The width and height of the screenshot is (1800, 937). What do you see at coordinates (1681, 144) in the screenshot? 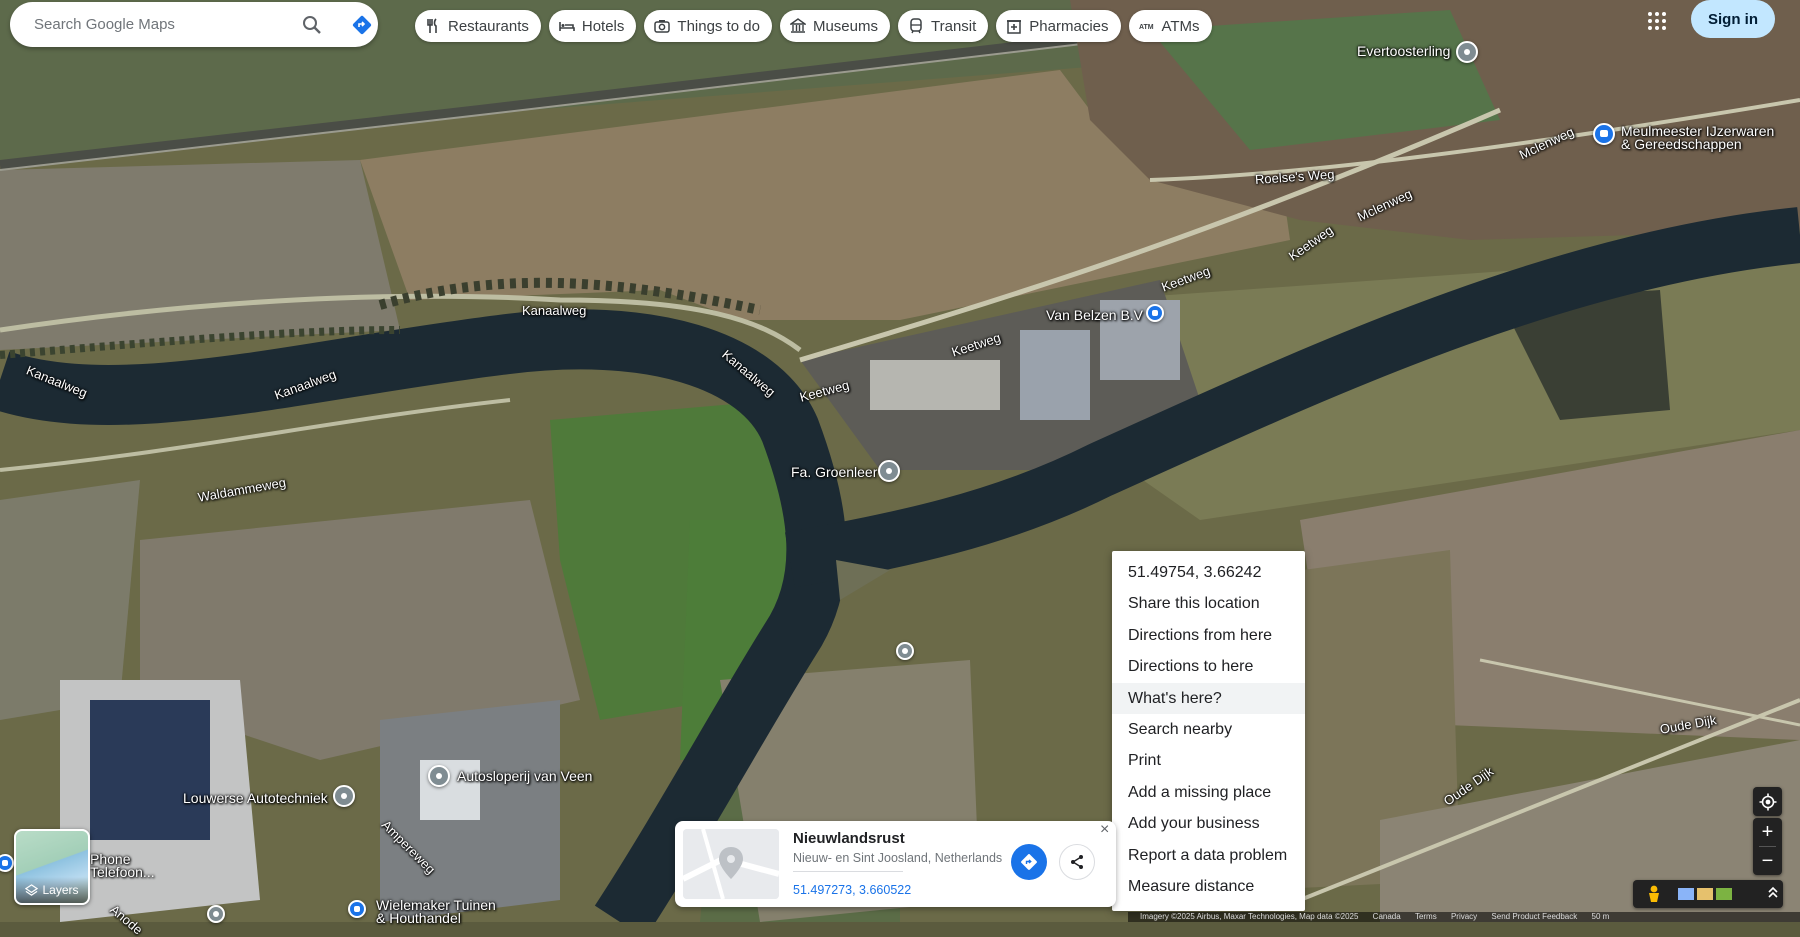
I see `map-label-meulmeester-2: & Gereedschappen` at bounding box center [1681, 144].